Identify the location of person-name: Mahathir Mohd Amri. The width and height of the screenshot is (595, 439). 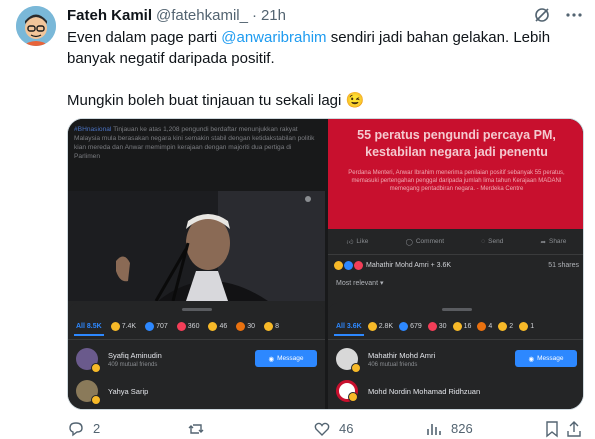
(401, 355).